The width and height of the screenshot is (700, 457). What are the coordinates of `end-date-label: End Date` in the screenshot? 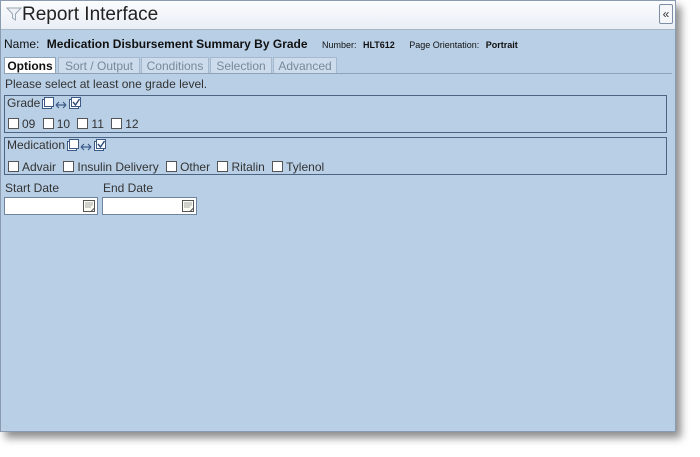 It's located at (128, 188).